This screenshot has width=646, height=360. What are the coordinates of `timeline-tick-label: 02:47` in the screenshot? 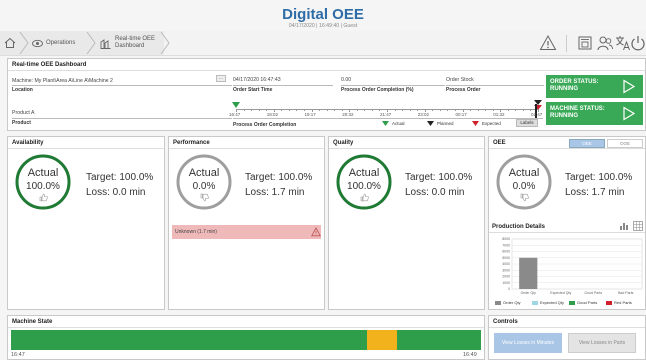 It's located at (537, 114).